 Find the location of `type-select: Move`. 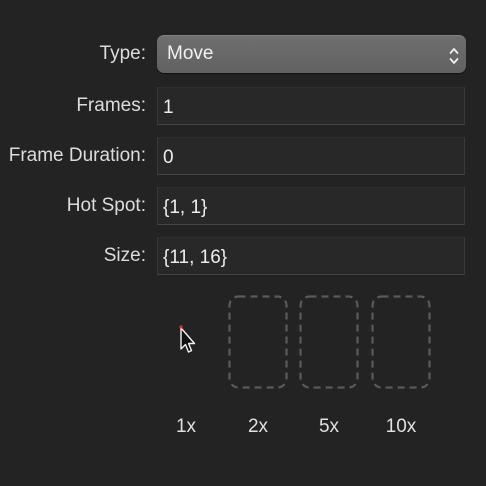

type-select: Move is located at coordinates (311, 54).